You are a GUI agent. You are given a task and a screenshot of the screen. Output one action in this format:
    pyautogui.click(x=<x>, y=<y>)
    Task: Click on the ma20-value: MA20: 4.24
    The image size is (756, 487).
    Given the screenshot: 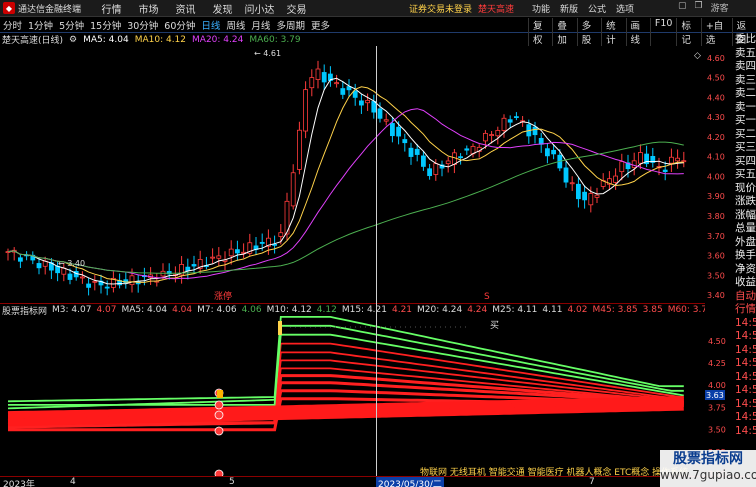 What is the action you would take?
    pyautogui.click(x=218, y=39)
    